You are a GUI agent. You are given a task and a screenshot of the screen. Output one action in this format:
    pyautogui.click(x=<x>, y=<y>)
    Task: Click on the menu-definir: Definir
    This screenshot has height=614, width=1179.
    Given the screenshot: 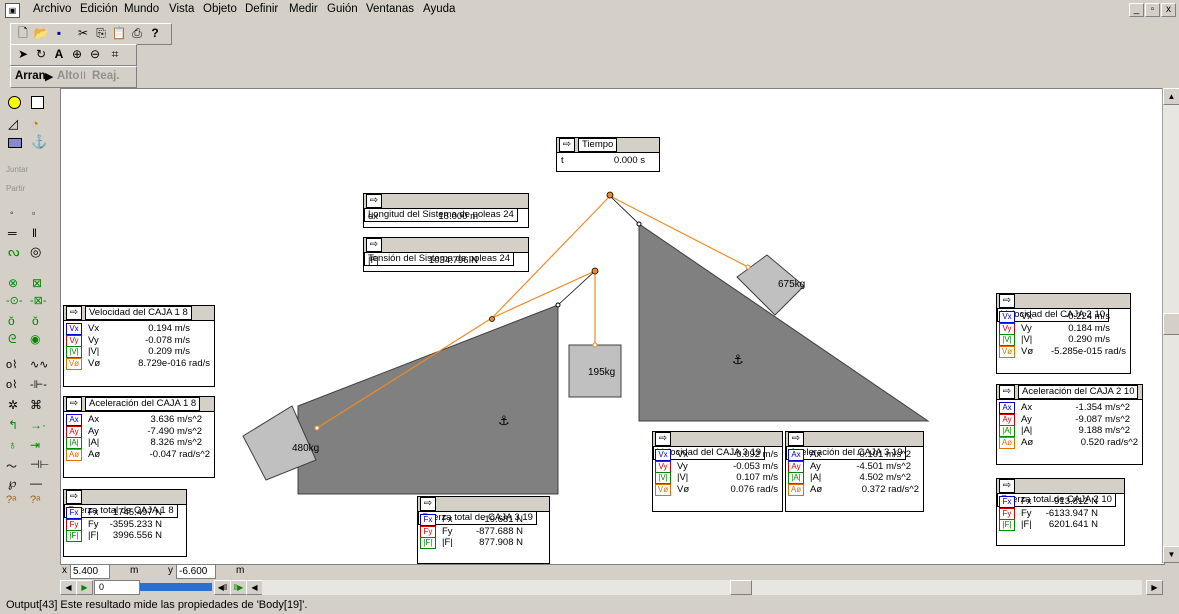 What is the action you would take?
    pyautogui.click(x=261, y=9)
    